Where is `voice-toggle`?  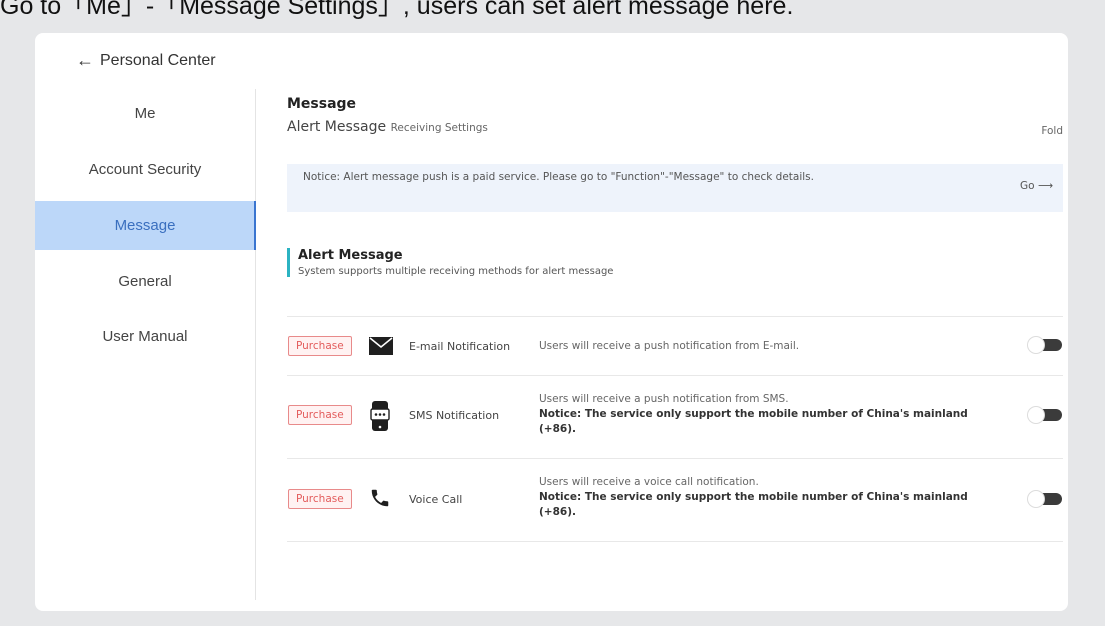
voice-toggle is located at coordinates (1045, 499).